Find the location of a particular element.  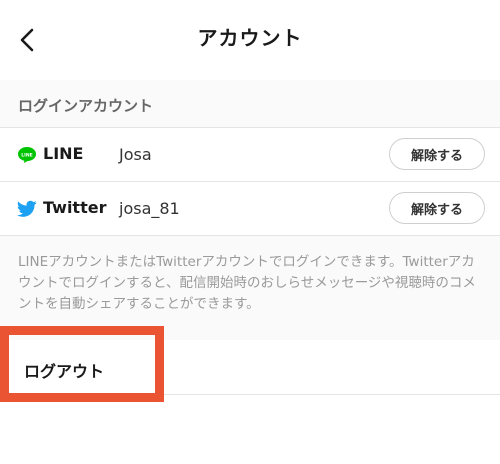

unlink-twitter-button: 解除する is located at coordinates (437, 208).